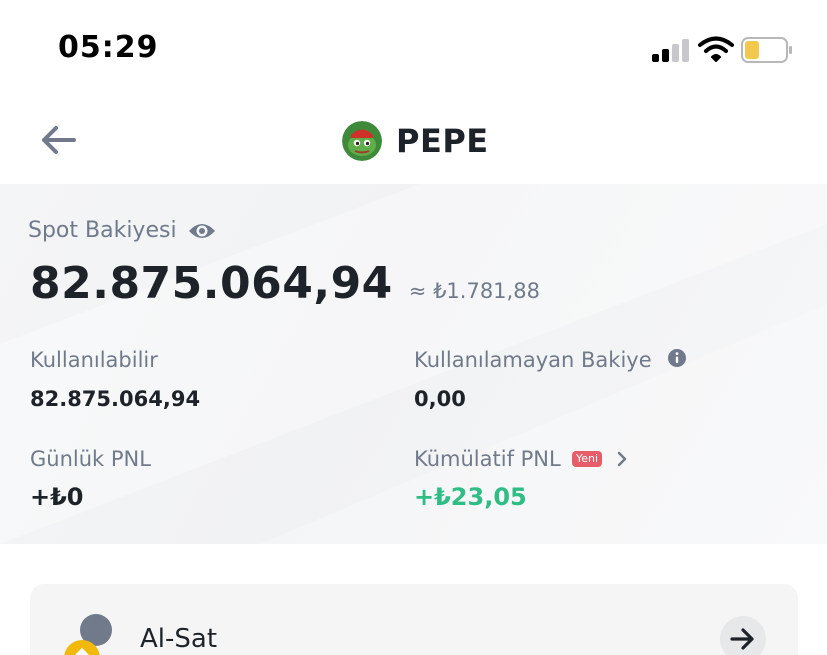  I want to click on trade-arrow-button, so click(743, 635).